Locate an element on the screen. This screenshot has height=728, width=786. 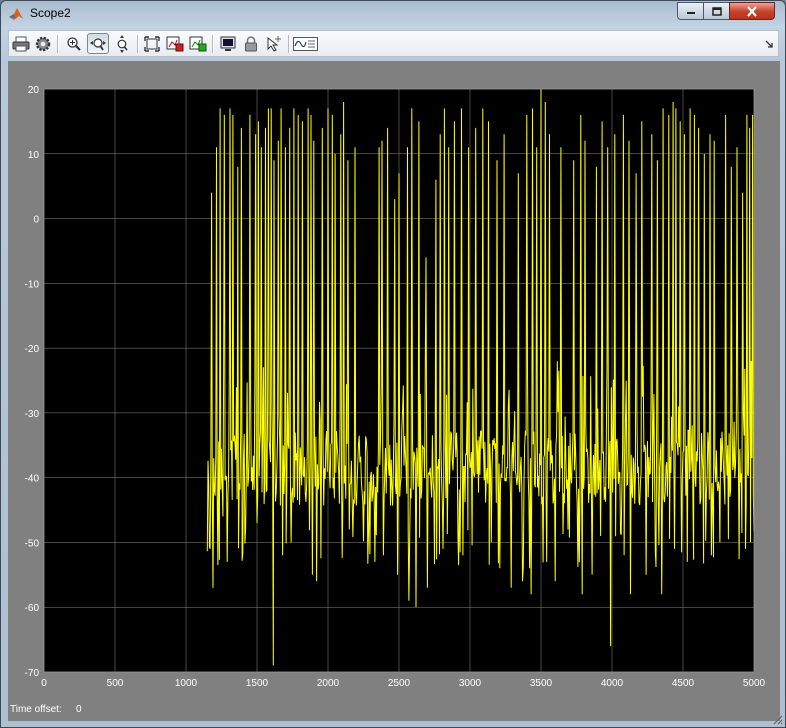
title-bar: Scope2 is located at coordinates (393, 14).